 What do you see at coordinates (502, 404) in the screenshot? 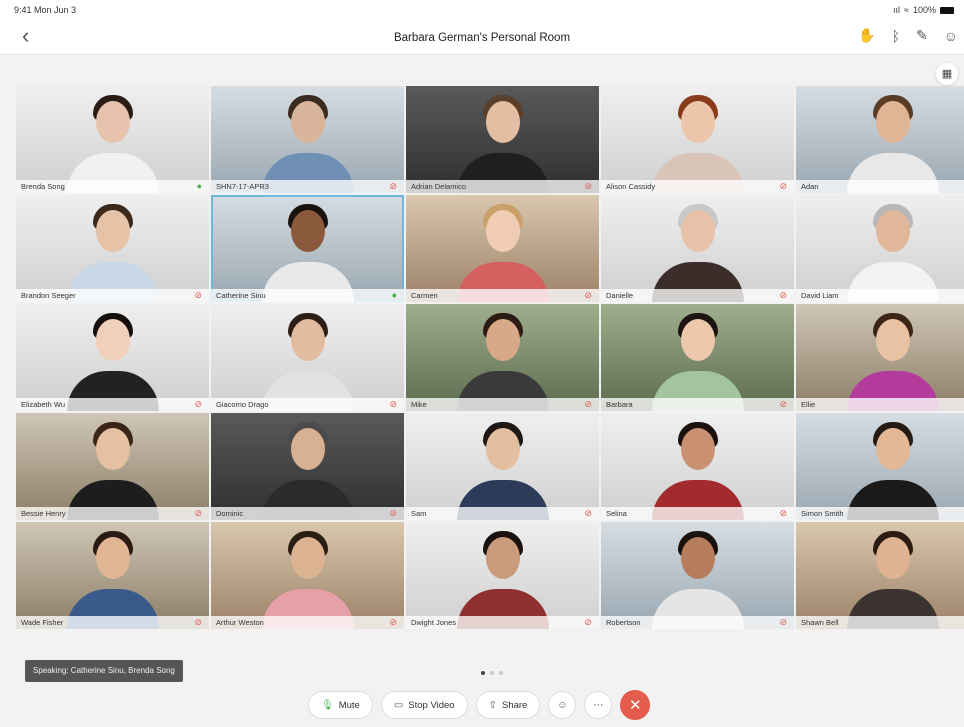
I see `participant-name: Mike` at bounding box center [502, 404].